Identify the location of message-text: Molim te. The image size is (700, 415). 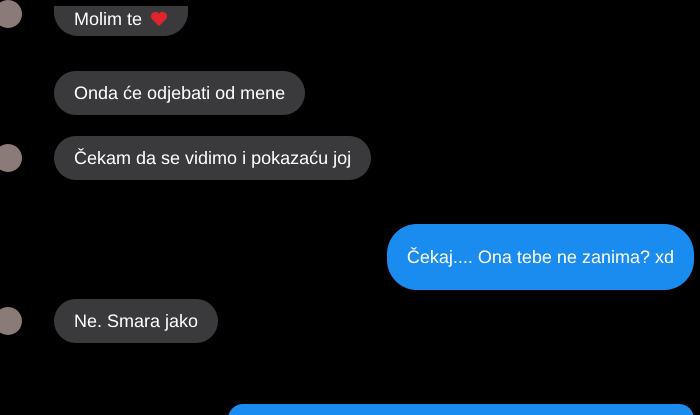
(108, 19).